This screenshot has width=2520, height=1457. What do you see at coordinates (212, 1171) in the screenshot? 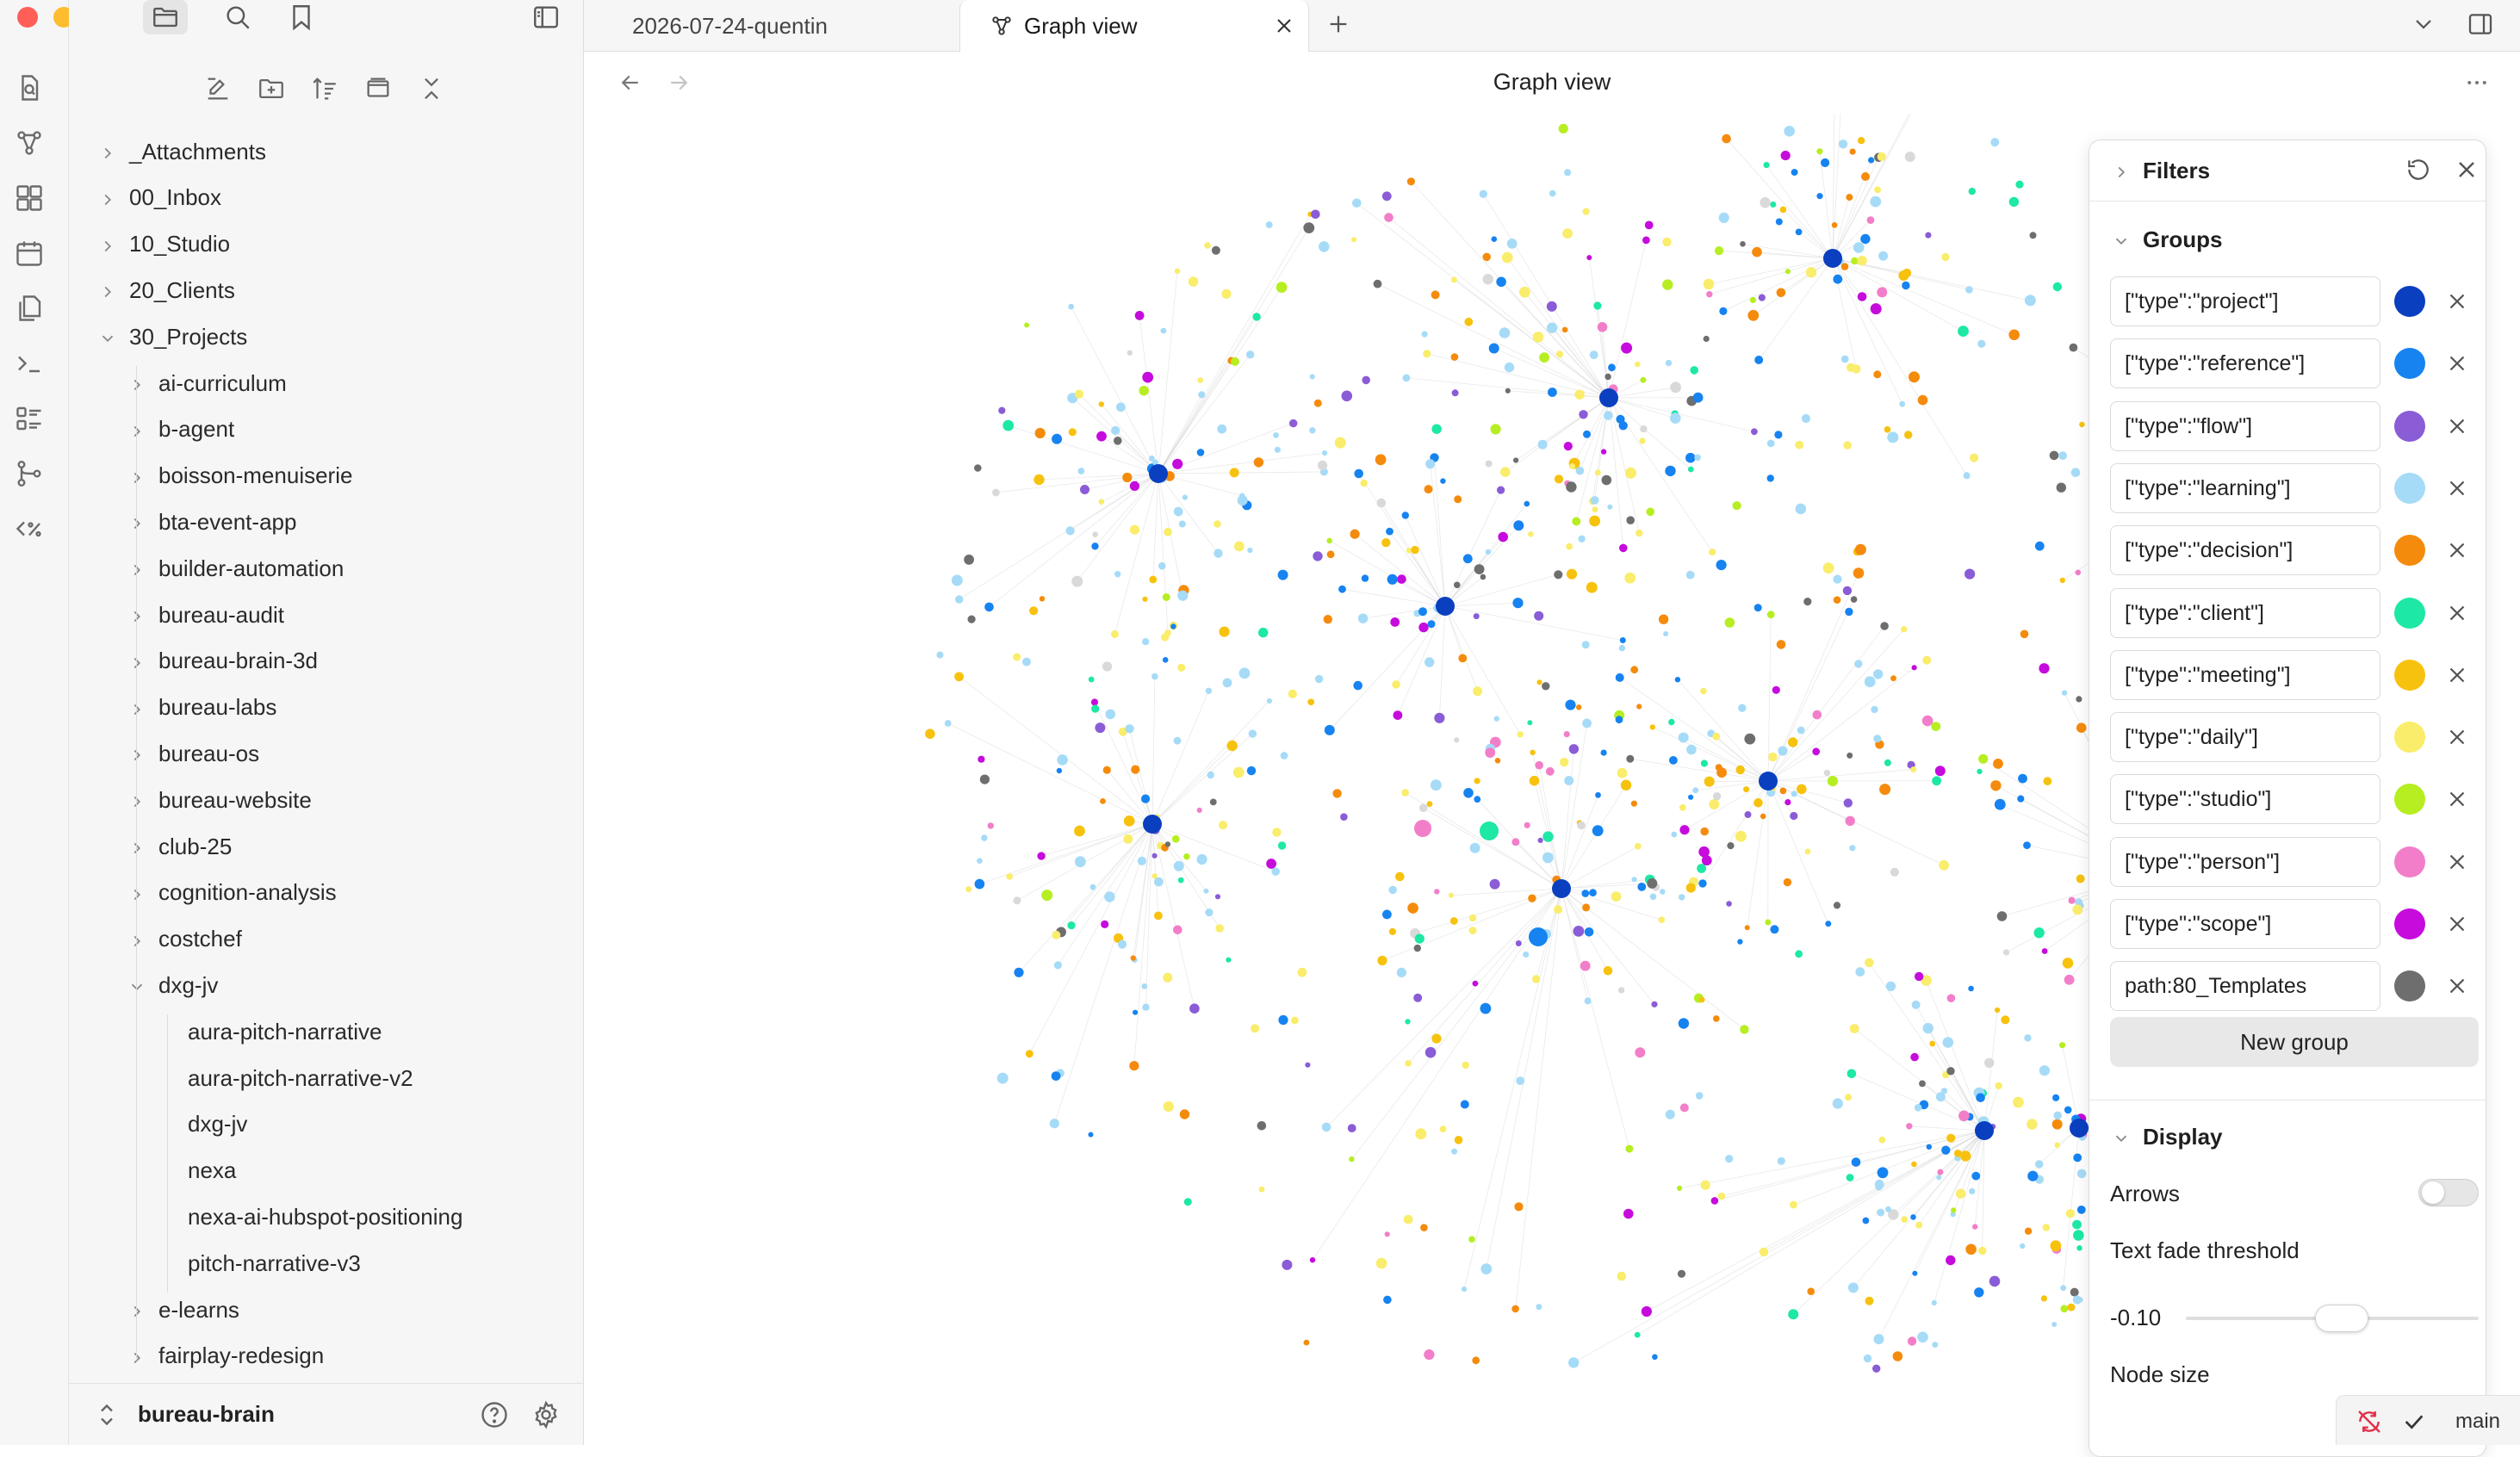
I see `file-item: nexa` at bounding box center [212, 1171].